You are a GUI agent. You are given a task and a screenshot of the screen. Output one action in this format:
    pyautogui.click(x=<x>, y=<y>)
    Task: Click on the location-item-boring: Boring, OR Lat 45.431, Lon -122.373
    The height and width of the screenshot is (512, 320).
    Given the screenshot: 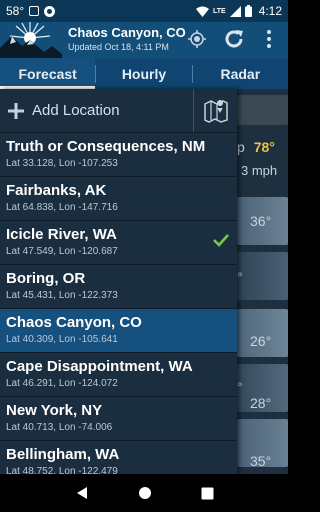 What is the action you would take?
    pyautogui.click(x=118, y=287)
    